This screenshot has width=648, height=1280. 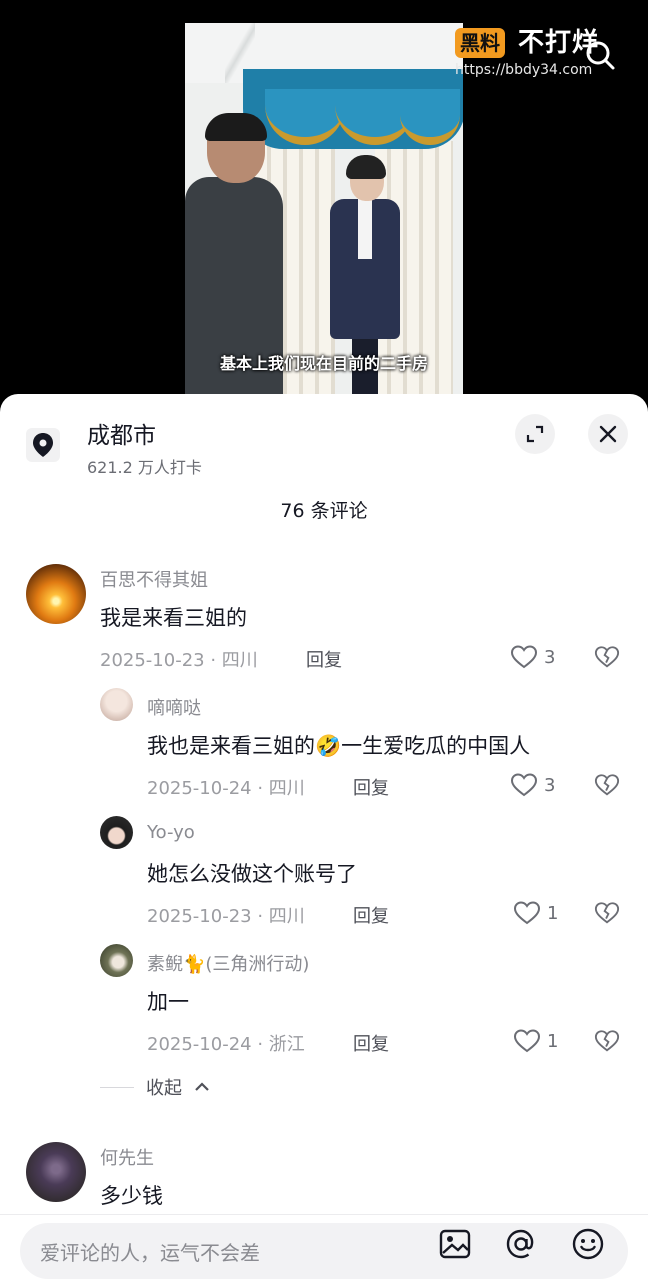 What do you see at coordinates (339, 746) in the screenshot?
I see `comment-text: 我也是来看三姐的🤣一生爱吃瓜的中国人` at bounding box center [339, 746].